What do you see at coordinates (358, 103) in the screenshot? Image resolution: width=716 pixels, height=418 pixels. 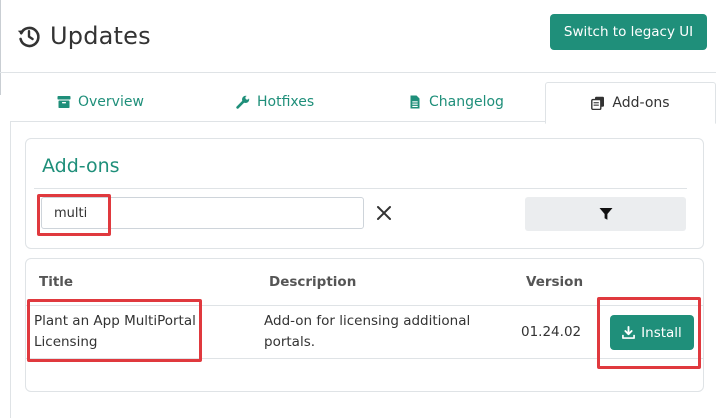 I see `tab-bar: Overview Hotfixes Changelog Add-ons` at bounding box center [358, 103].